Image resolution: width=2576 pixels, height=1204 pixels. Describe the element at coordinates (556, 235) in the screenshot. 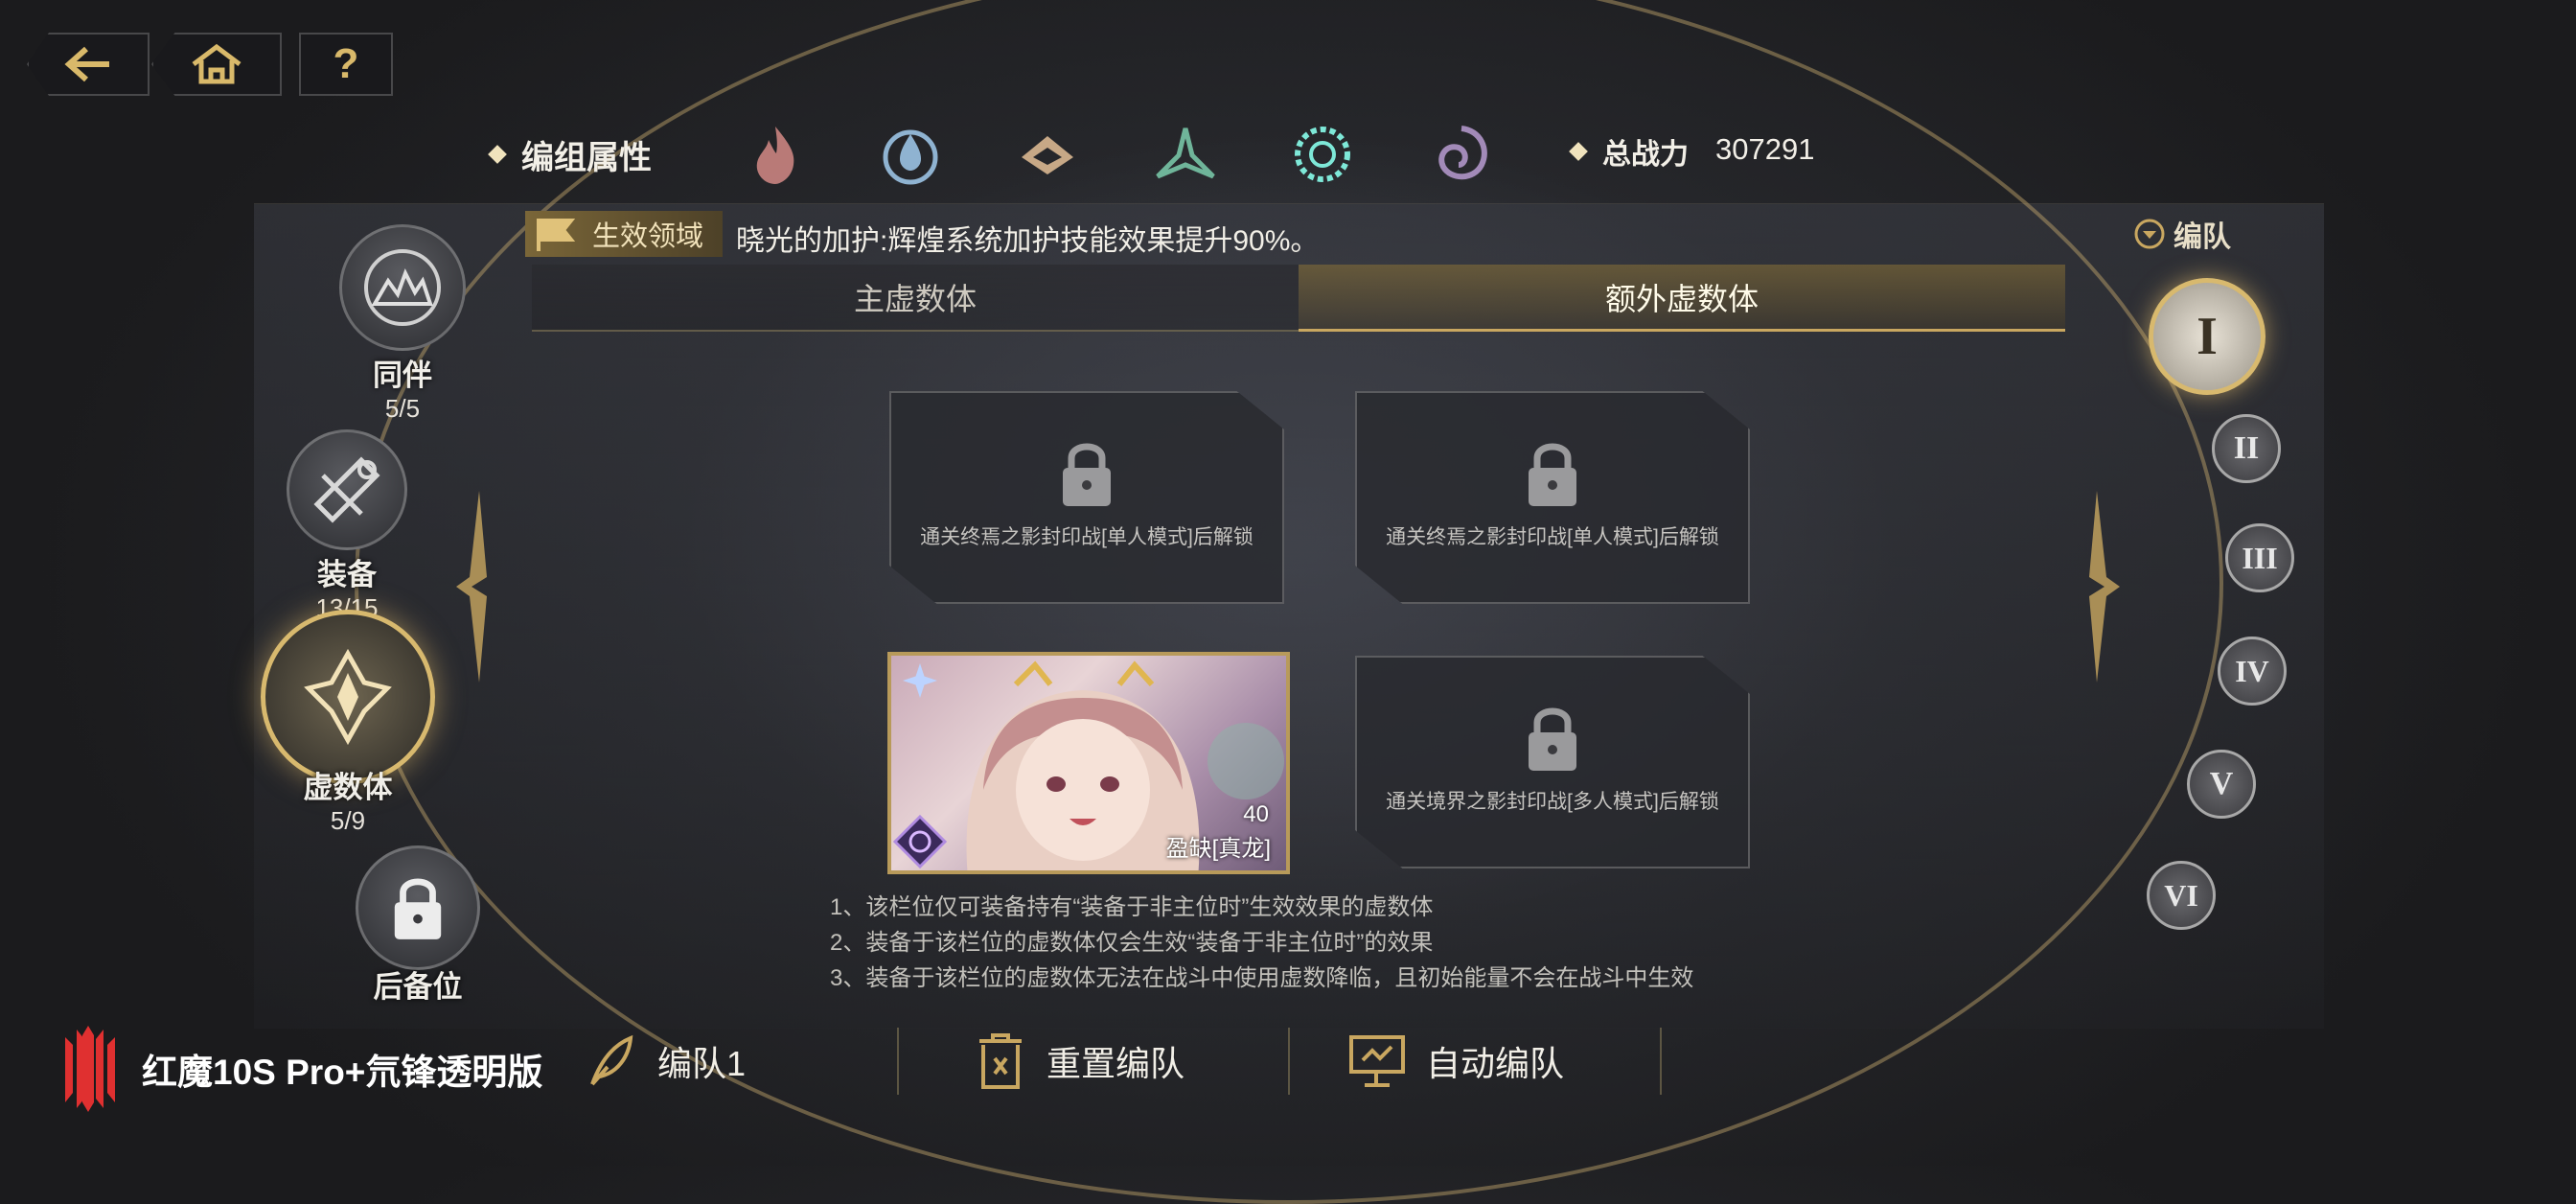

I see `flag-icon` at that location.